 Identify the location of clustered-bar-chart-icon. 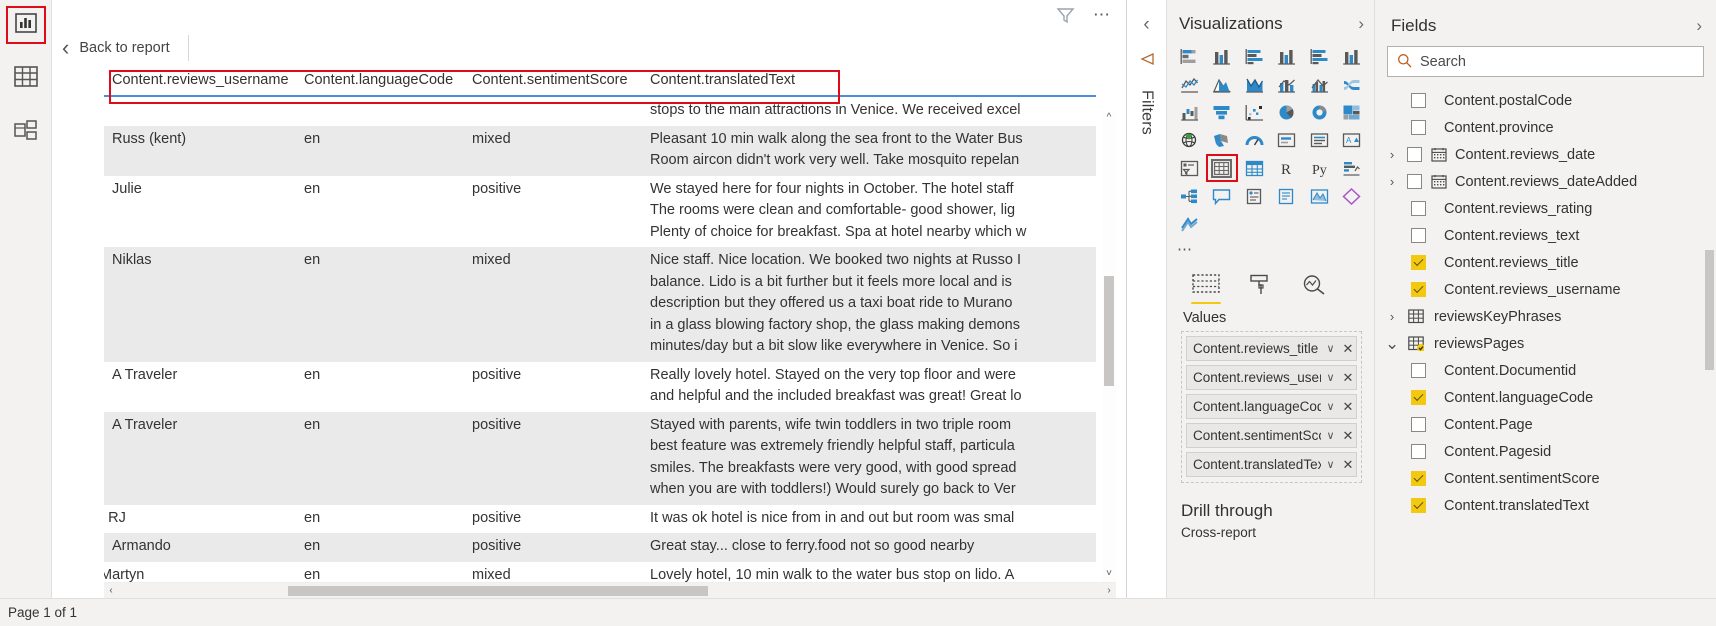
(1254, 56).